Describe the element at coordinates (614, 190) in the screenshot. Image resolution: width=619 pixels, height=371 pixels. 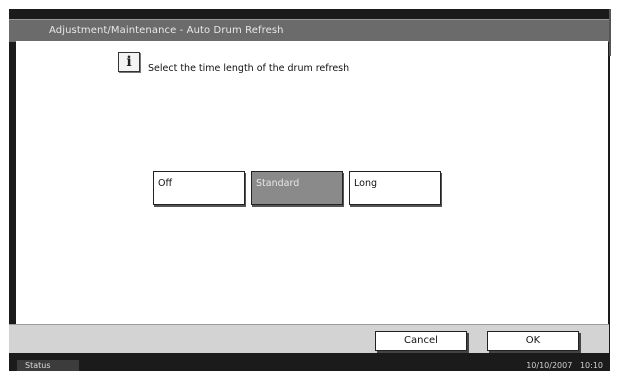
I see `right-edge` at that location.